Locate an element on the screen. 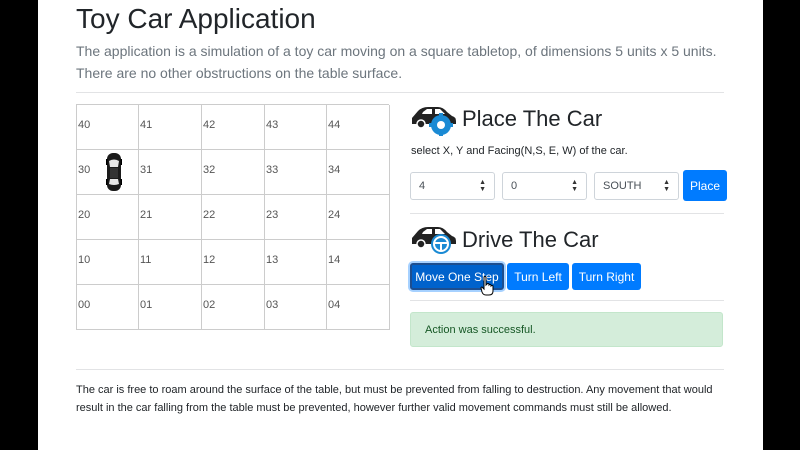  grid-cell: 21 is located at coordinates (170, 217).